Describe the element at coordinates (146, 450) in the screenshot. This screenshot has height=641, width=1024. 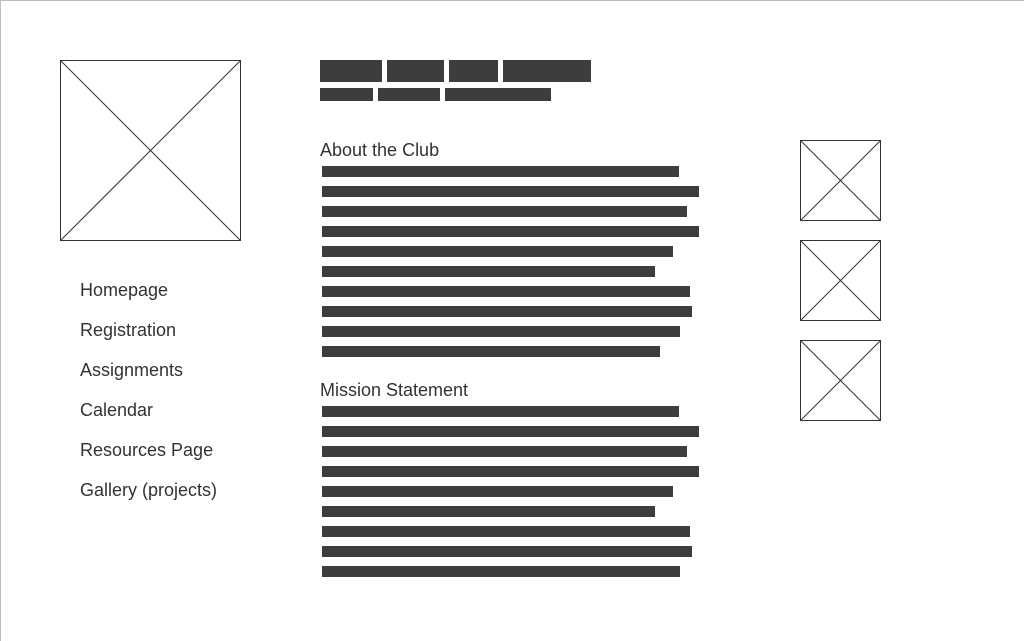
I see `nav-item-resources-page: Resources Page` at that location.